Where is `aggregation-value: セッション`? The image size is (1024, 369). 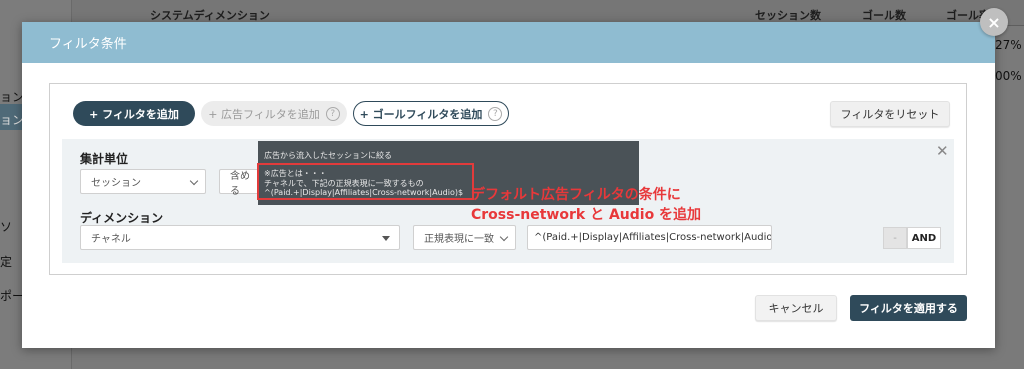 aggregation-value: セッション is located at coordinates (116, 183).